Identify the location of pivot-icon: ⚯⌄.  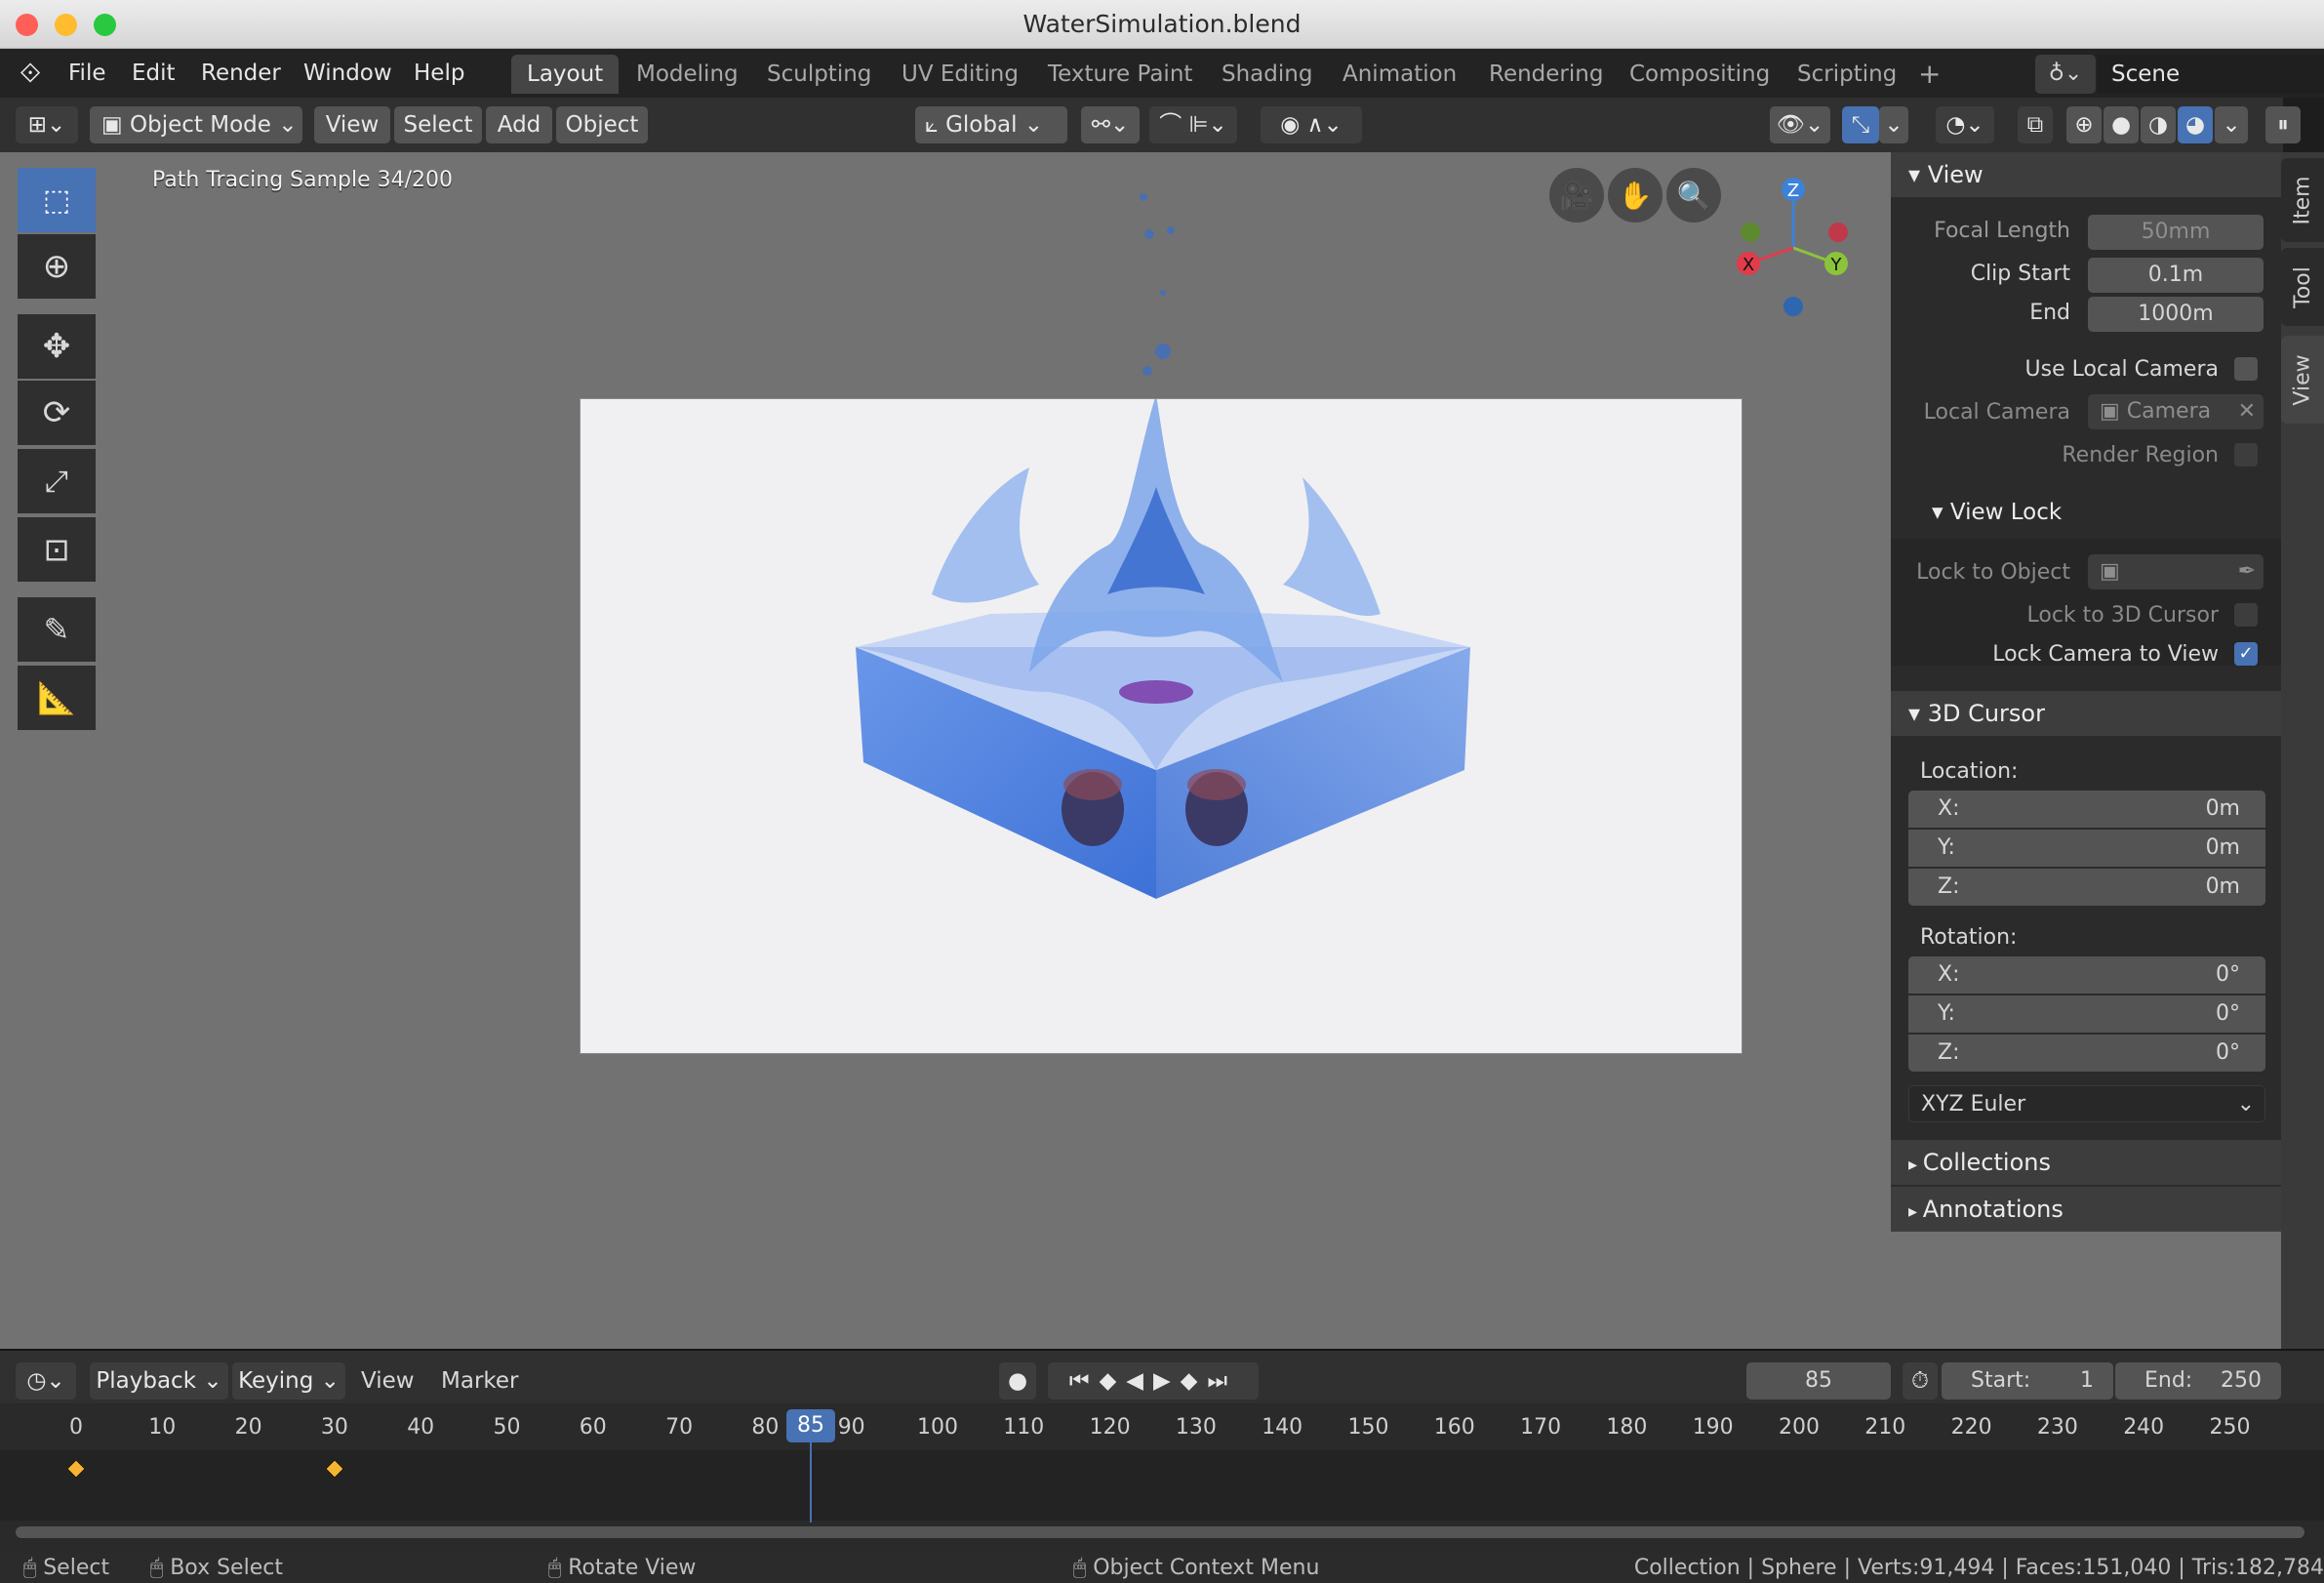
(1110, 125).